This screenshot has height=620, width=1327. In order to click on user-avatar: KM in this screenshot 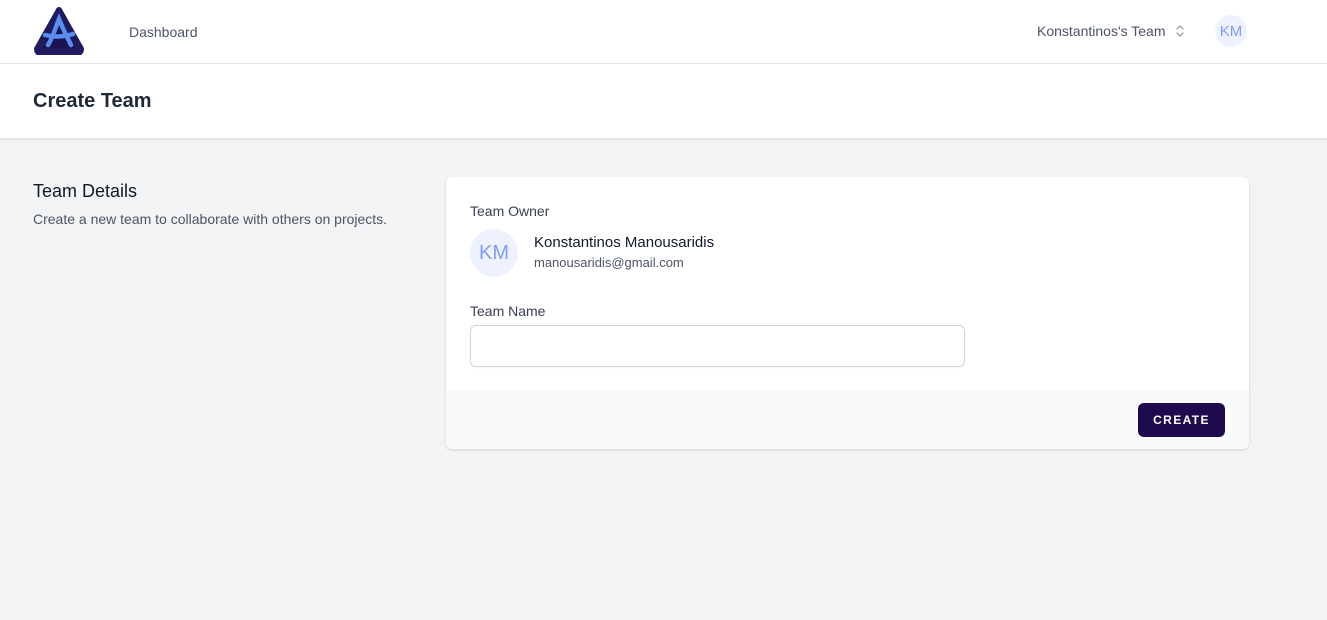, I will do `click(1231, 31)`.